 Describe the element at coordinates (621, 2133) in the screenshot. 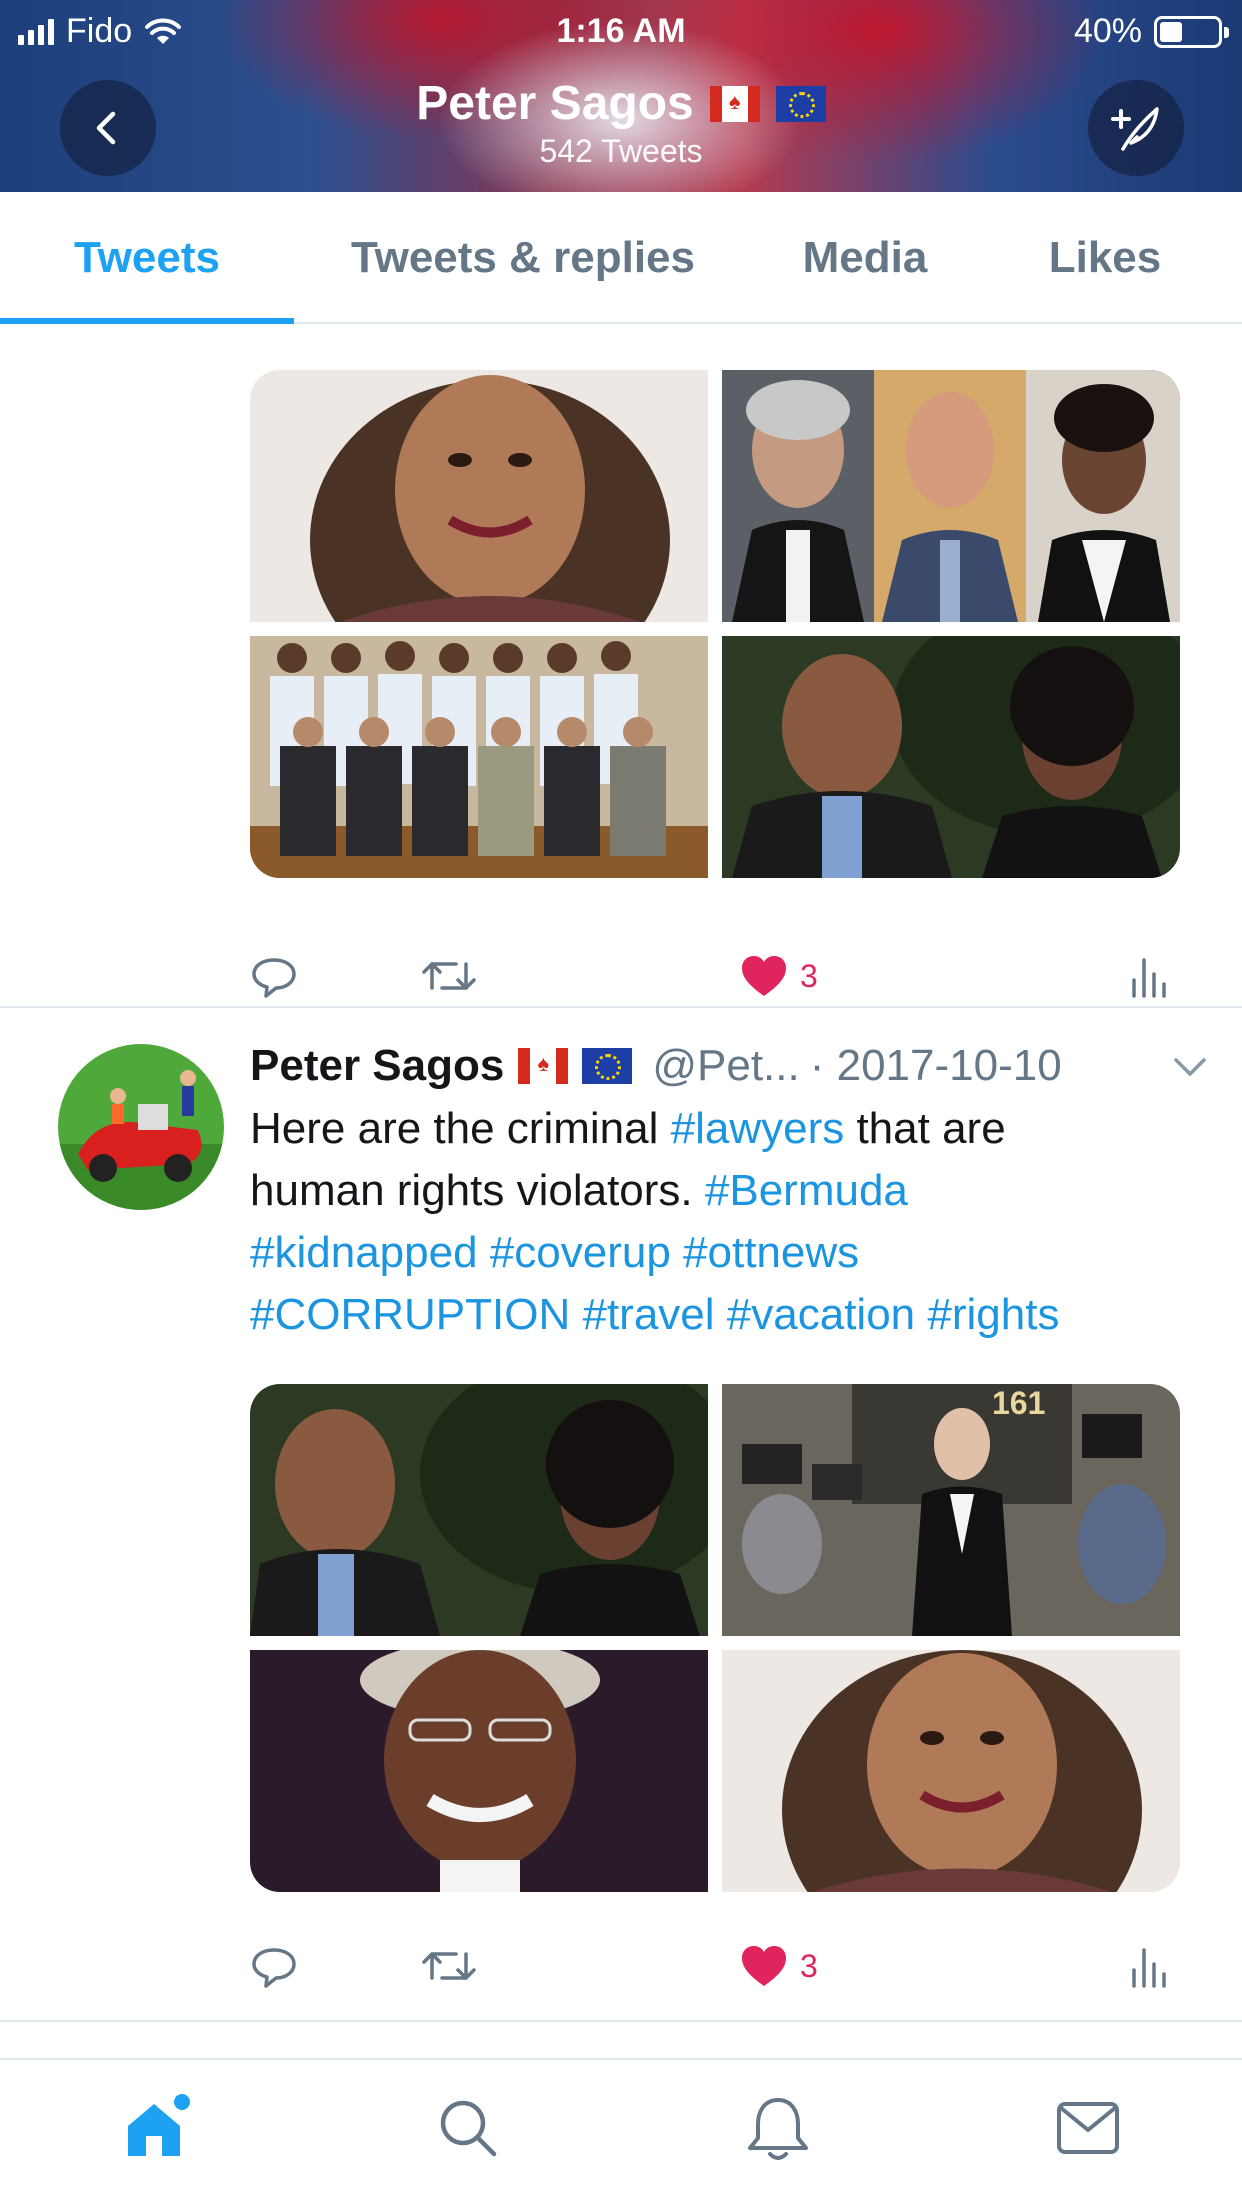

I see `bottom-tab-bar` at that location.